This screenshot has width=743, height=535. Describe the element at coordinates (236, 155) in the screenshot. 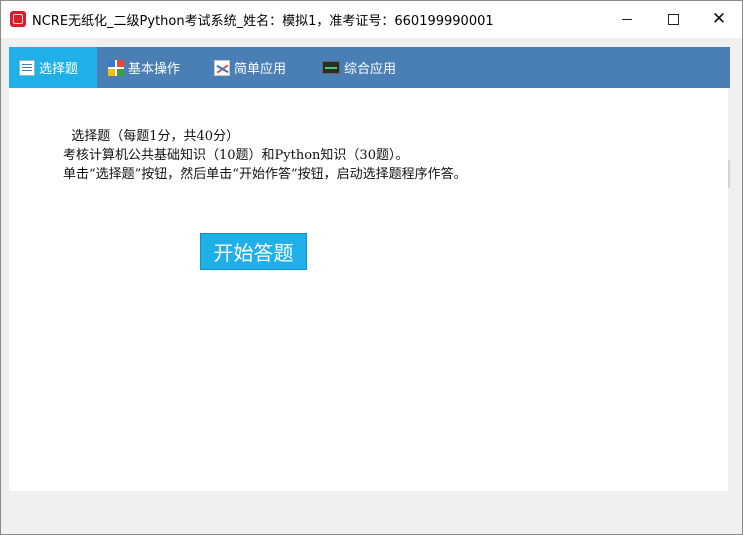

I see `instruction-line: 考核计算机公共基础知识（10题）和Python知识（30题）。` at that location.